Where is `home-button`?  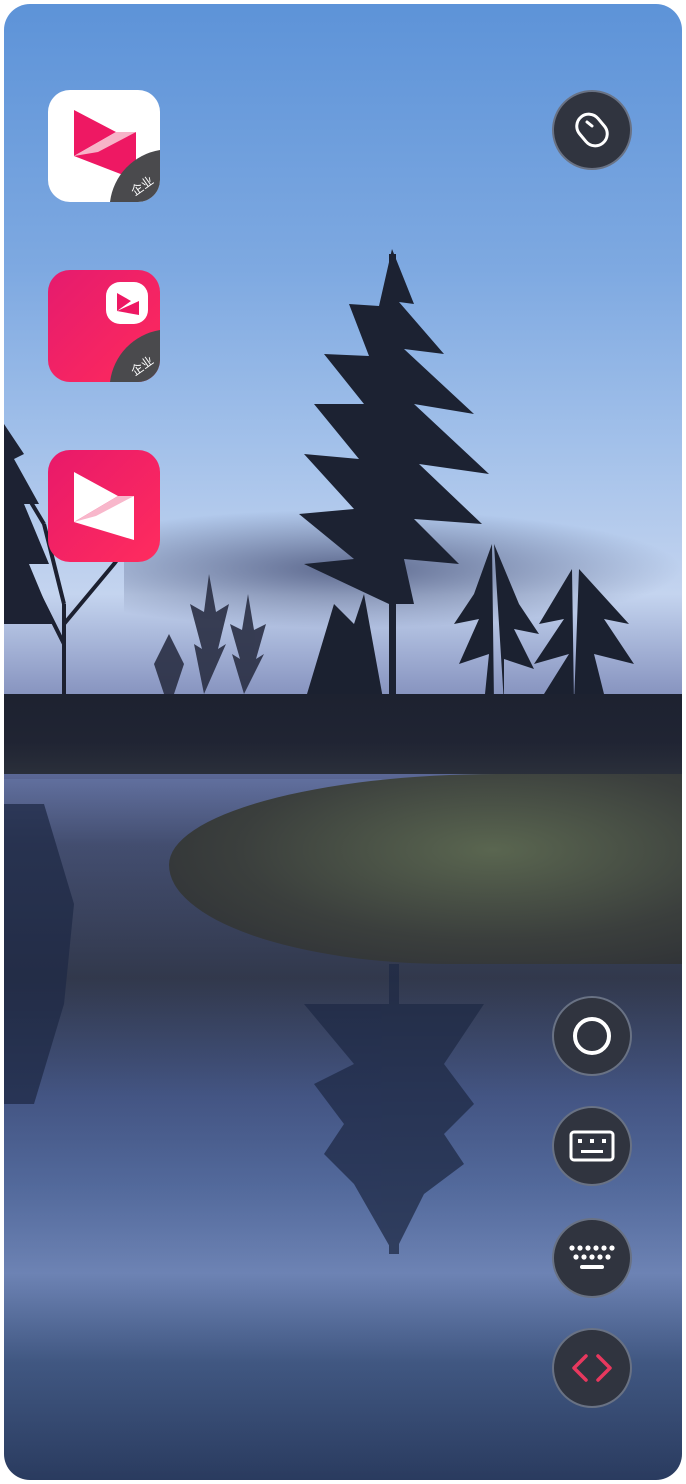 home-button is located at coordinates (592, 1036).